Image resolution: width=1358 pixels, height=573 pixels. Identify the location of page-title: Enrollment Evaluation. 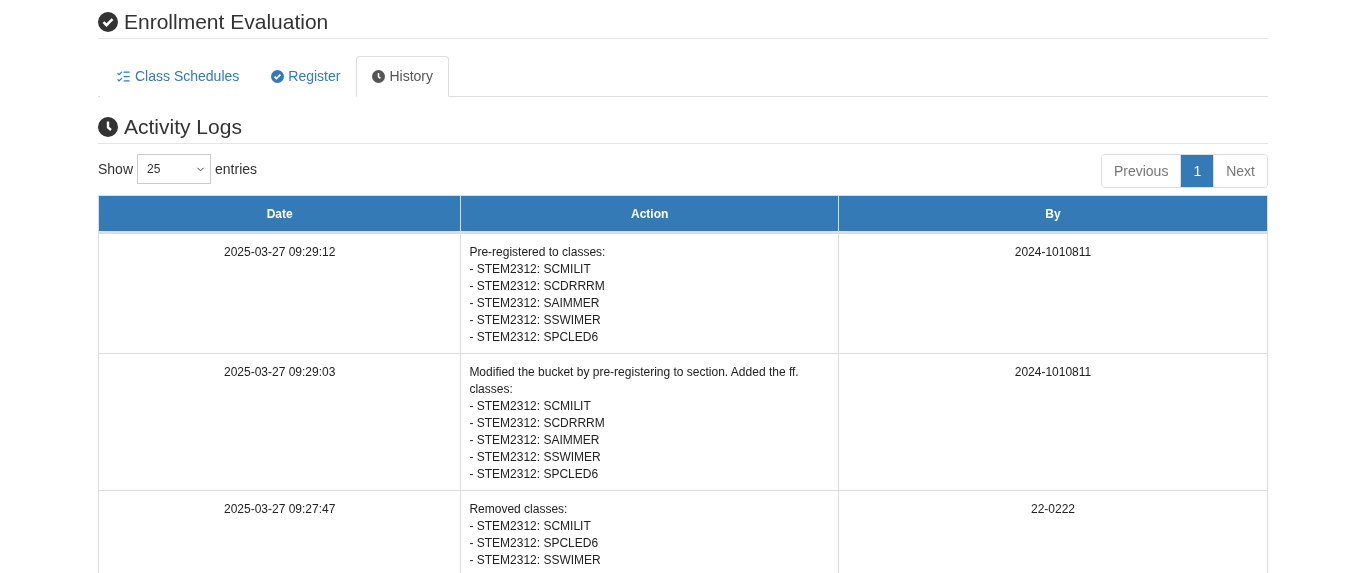
(226, 22).